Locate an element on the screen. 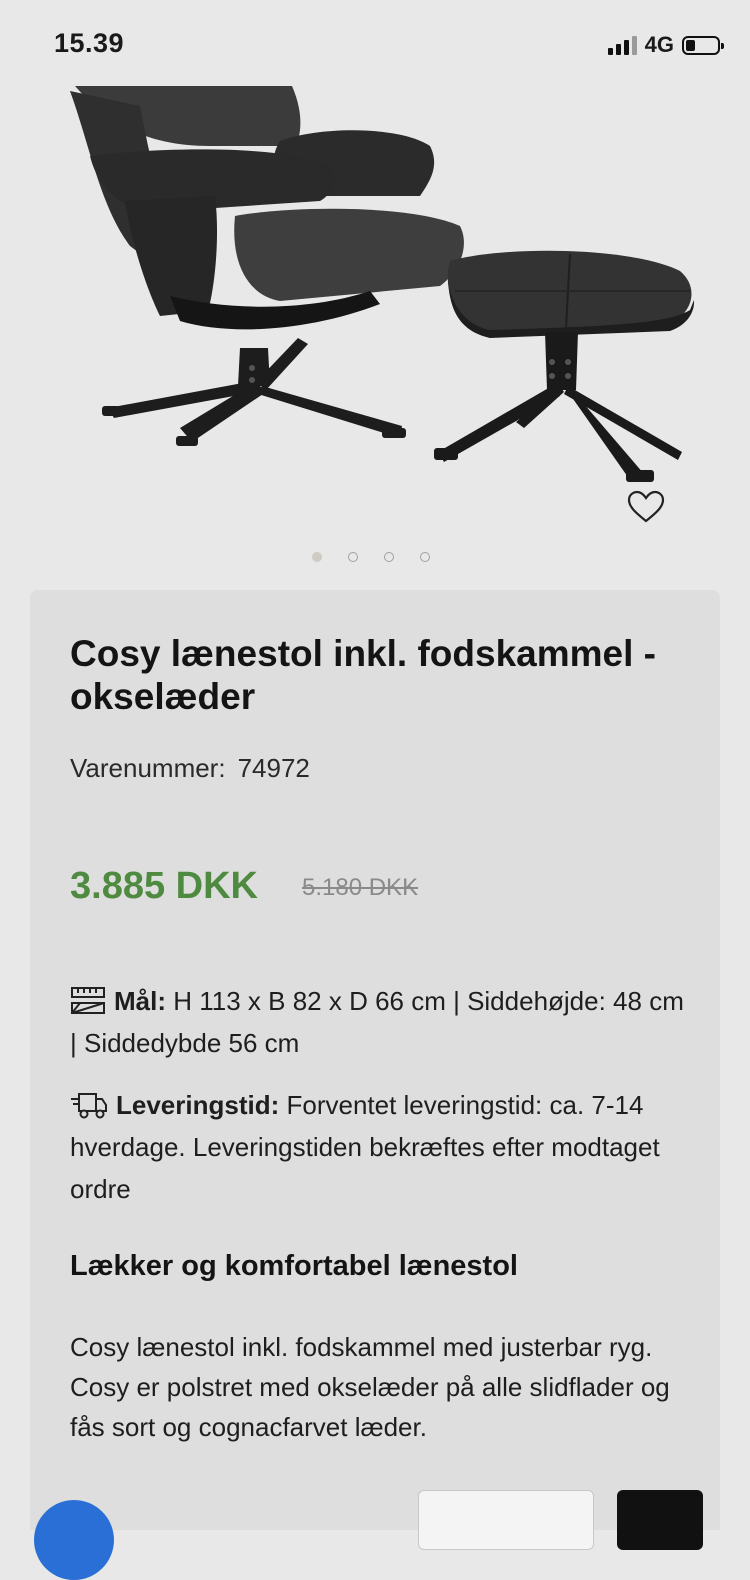 Image resolution: width=750 pixels, height=1580 pixels. truck-icon is located at coordinates (89, 1106).